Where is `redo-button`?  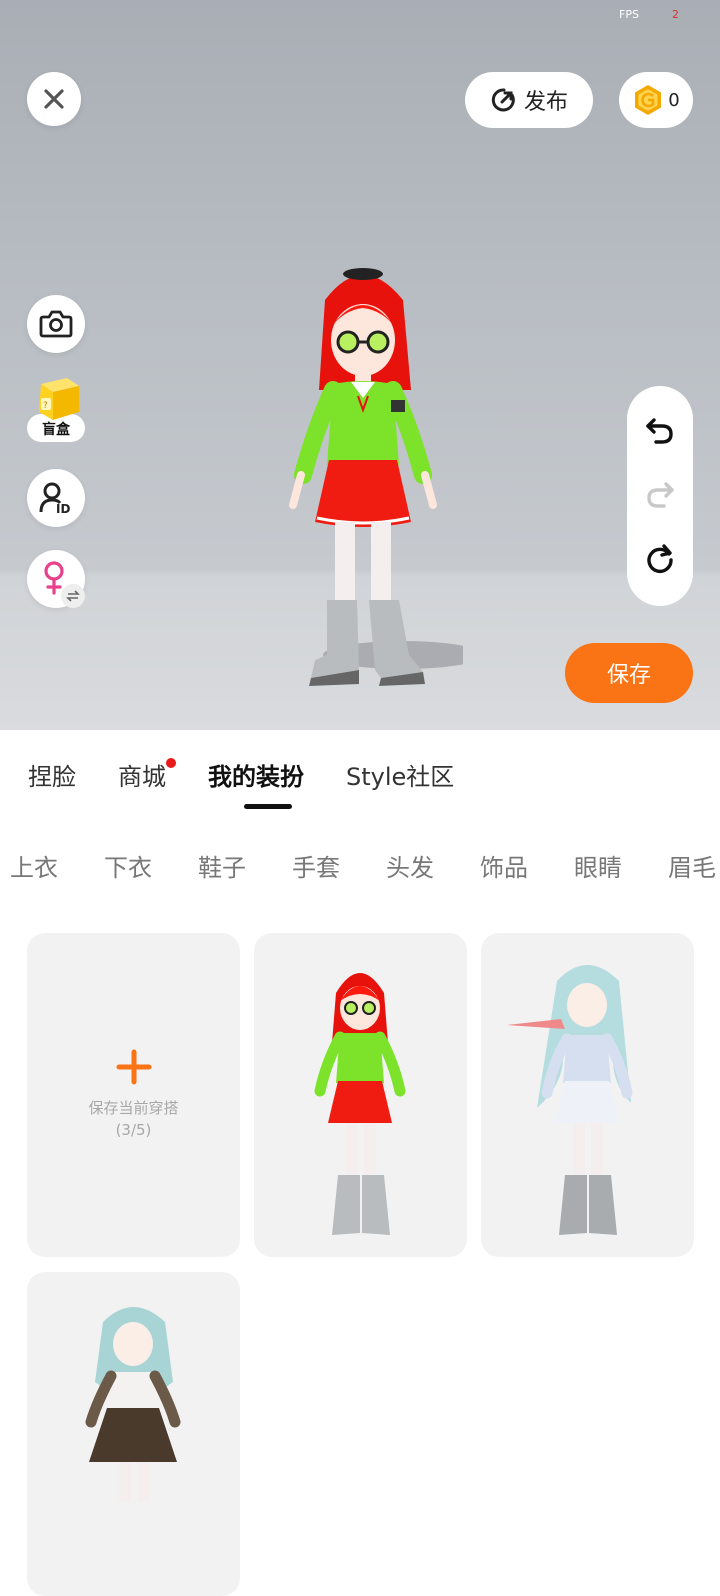 redo-button is located at coordinates (660, 496).